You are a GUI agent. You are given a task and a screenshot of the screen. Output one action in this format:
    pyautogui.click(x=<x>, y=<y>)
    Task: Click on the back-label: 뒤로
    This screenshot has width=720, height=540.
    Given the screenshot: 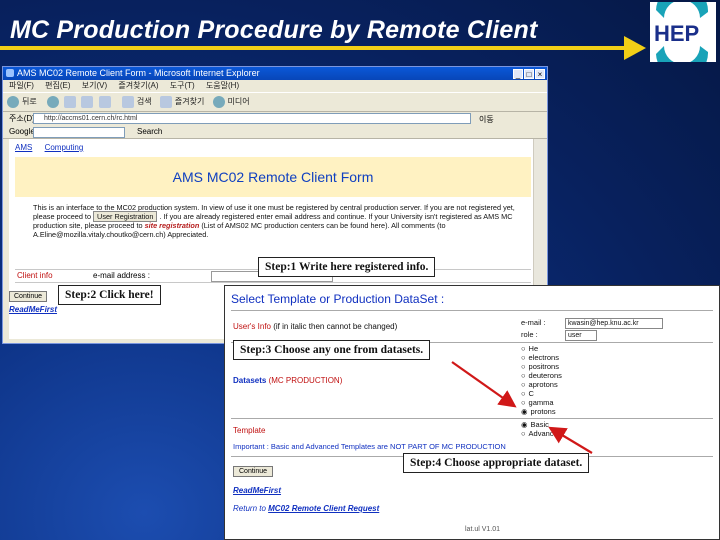 What is the action you would take?
    pyautogui.click(x=29, y=101)
    